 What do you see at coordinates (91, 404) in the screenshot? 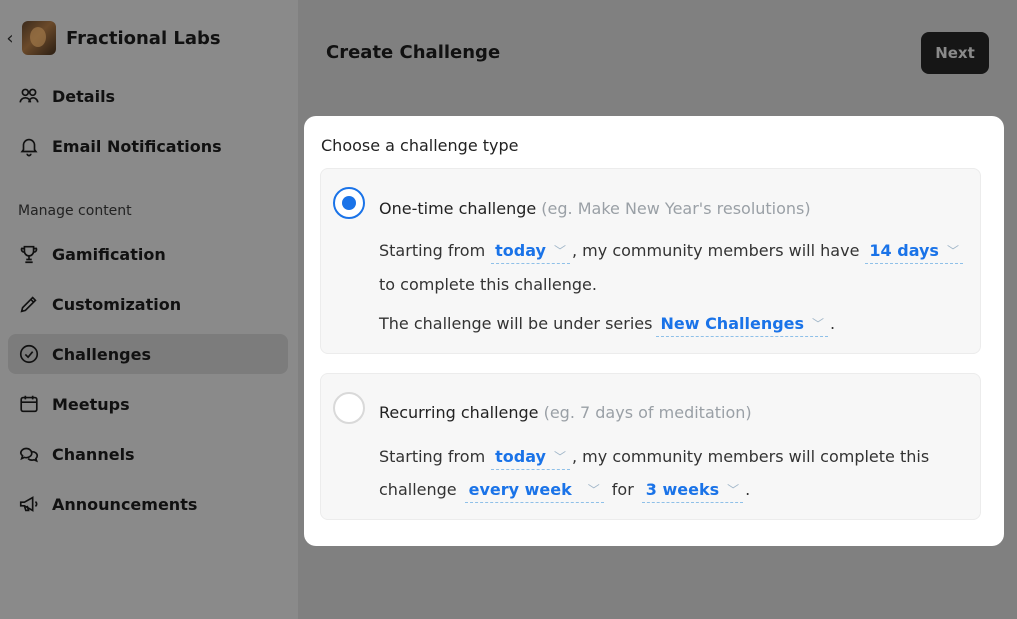
I see `sidebar-item-label: Meetups` at bounding box center [91, 404].